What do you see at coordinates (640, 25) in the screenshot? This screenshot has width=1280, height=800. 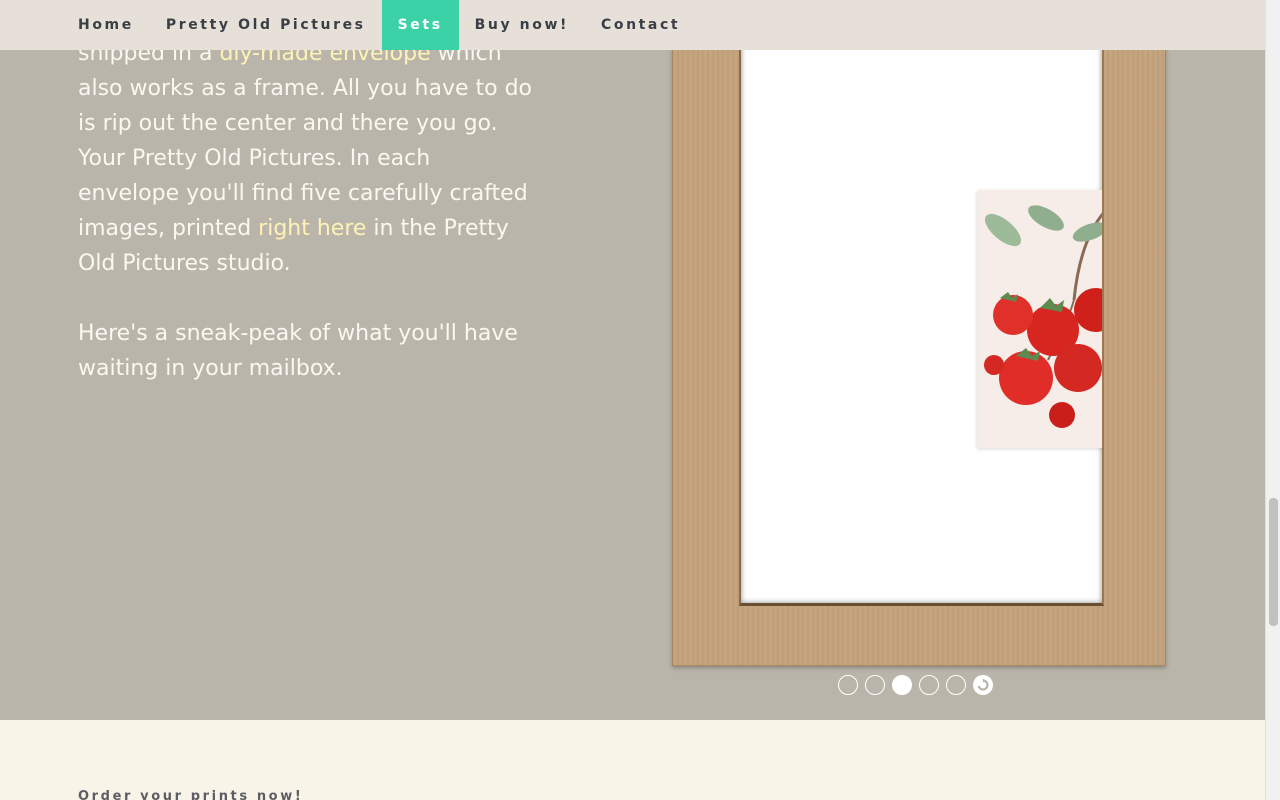 I see `nav-item-contact: Contact` at bounding box center [640, 25].